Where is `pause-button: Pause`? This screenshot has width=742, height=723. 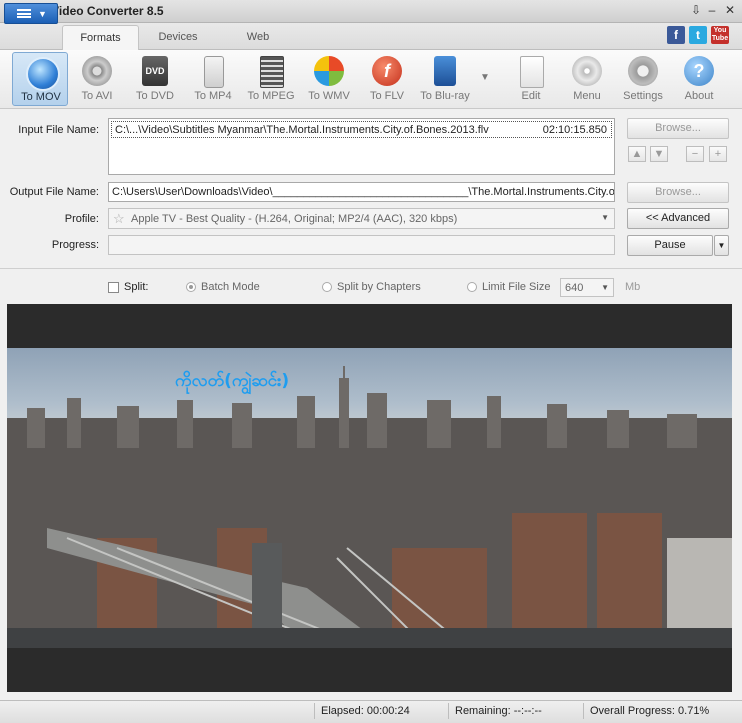 pause-button: Pause is located at coordinates (670, 245).